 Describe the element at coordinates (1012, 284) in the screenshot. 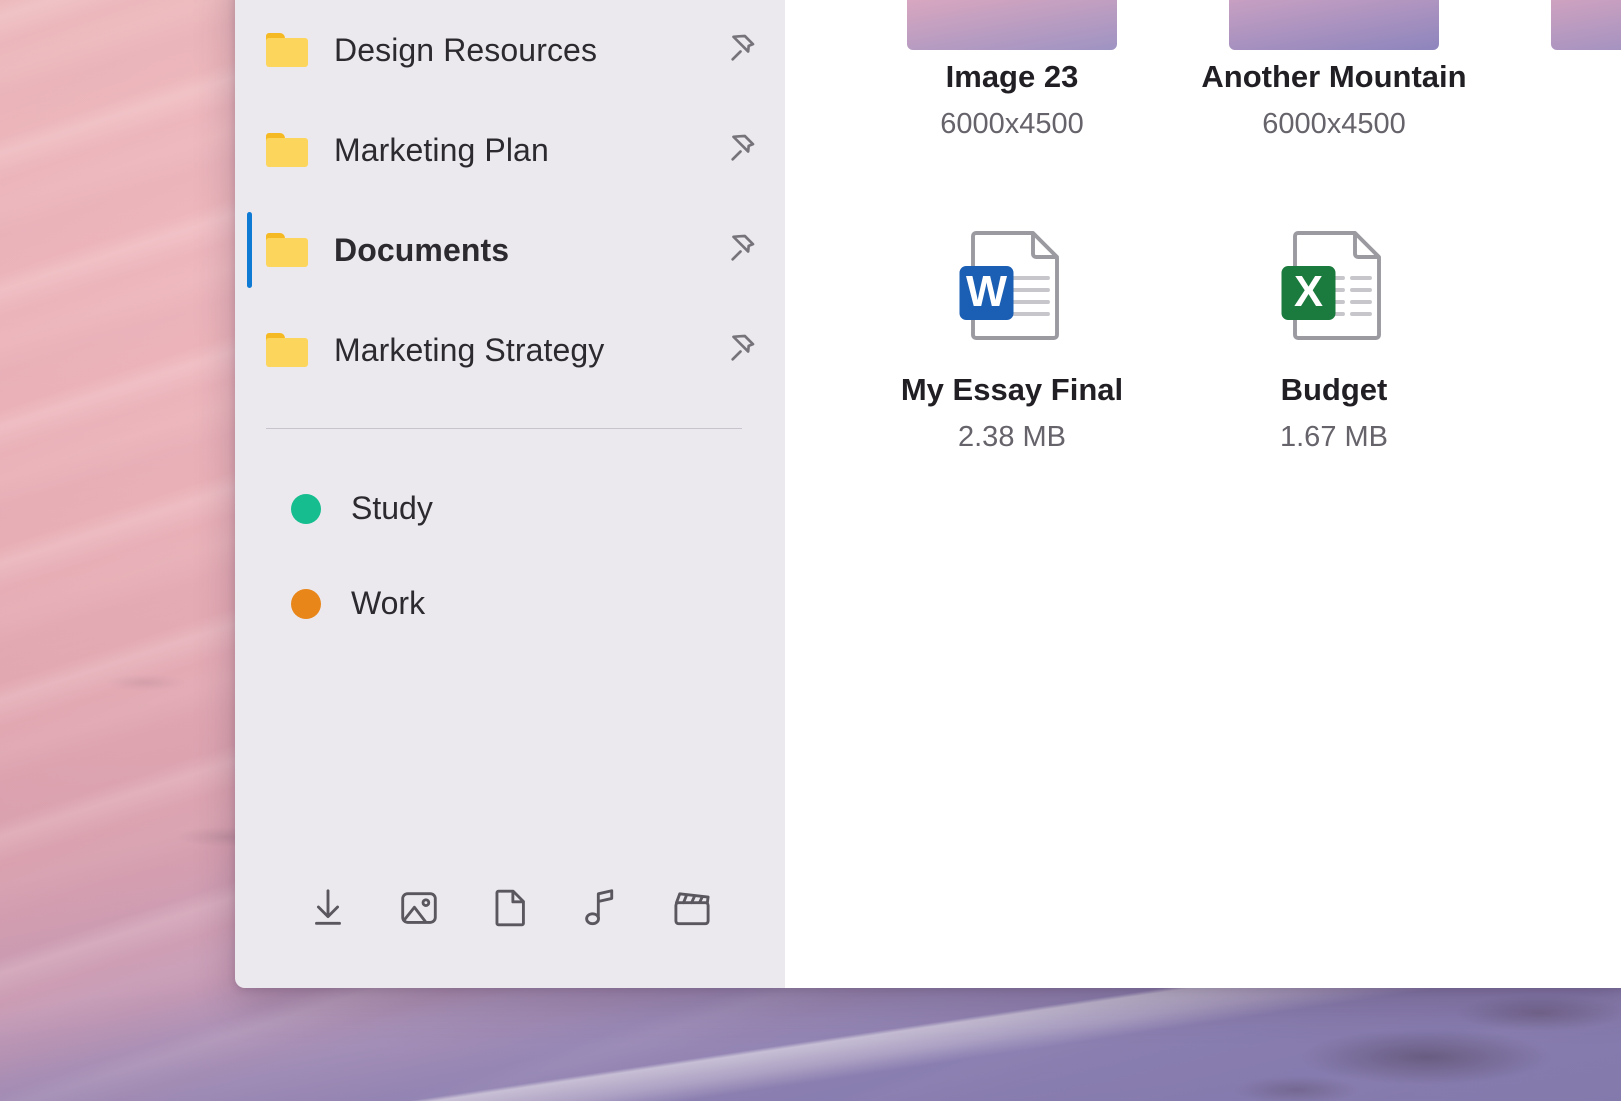

I see `word-document-icon: W` at that location.